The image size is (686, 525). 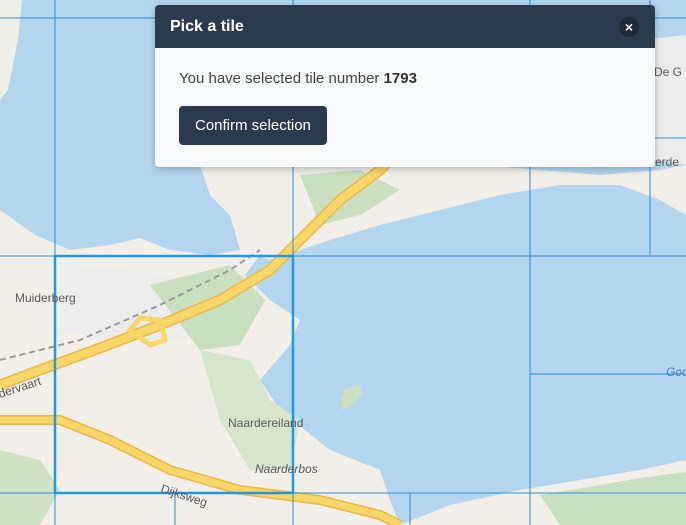 I want to click on map-label-naardereiland: Naardereiland, so click(x=265, y=423).